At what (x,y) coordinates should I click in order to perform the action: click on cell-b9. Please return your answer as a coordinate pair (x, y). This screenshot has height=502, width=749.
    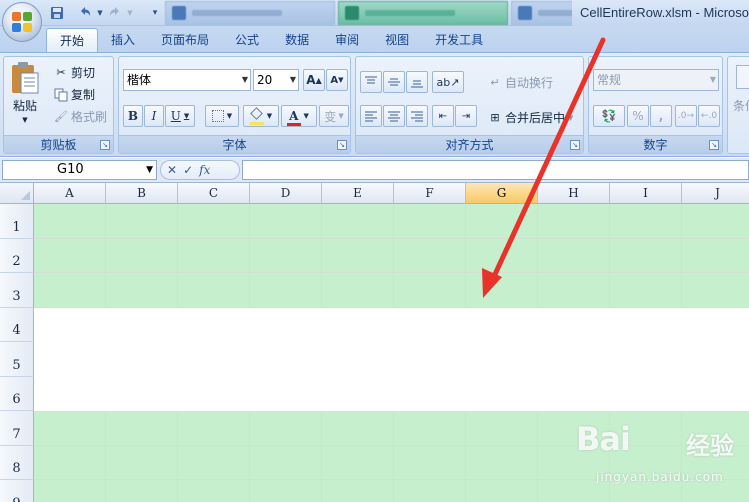
    Looking at the image, I should click on (142, 491).